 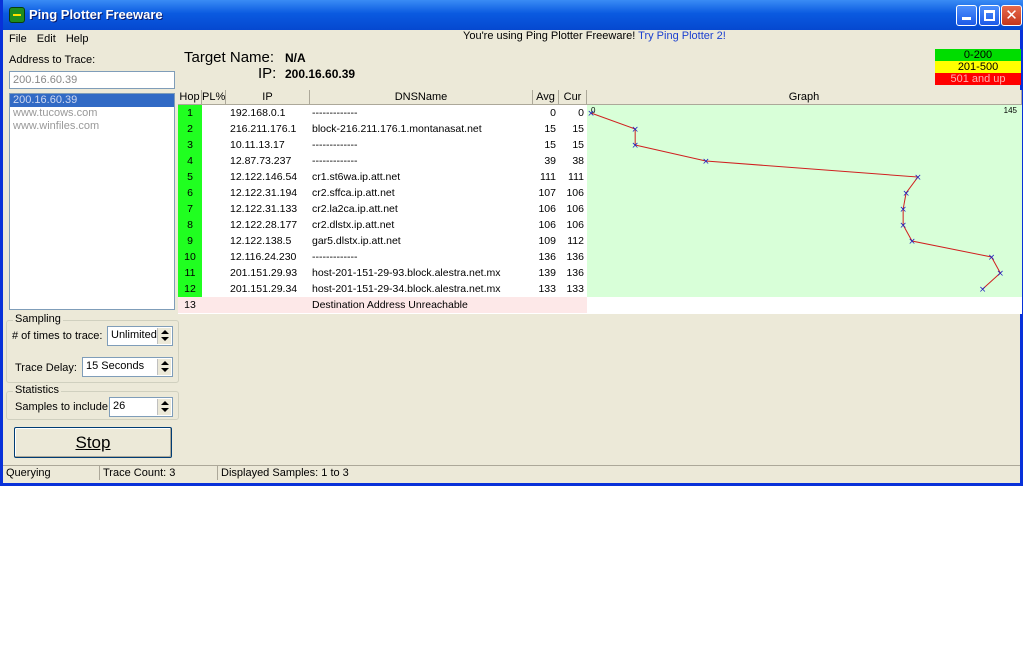 What do you see at coordinates (353, 193) in the screenshot?
I see `dns-cell: cr2.sffca.ip.att.net` at bounding box center [353, 193].